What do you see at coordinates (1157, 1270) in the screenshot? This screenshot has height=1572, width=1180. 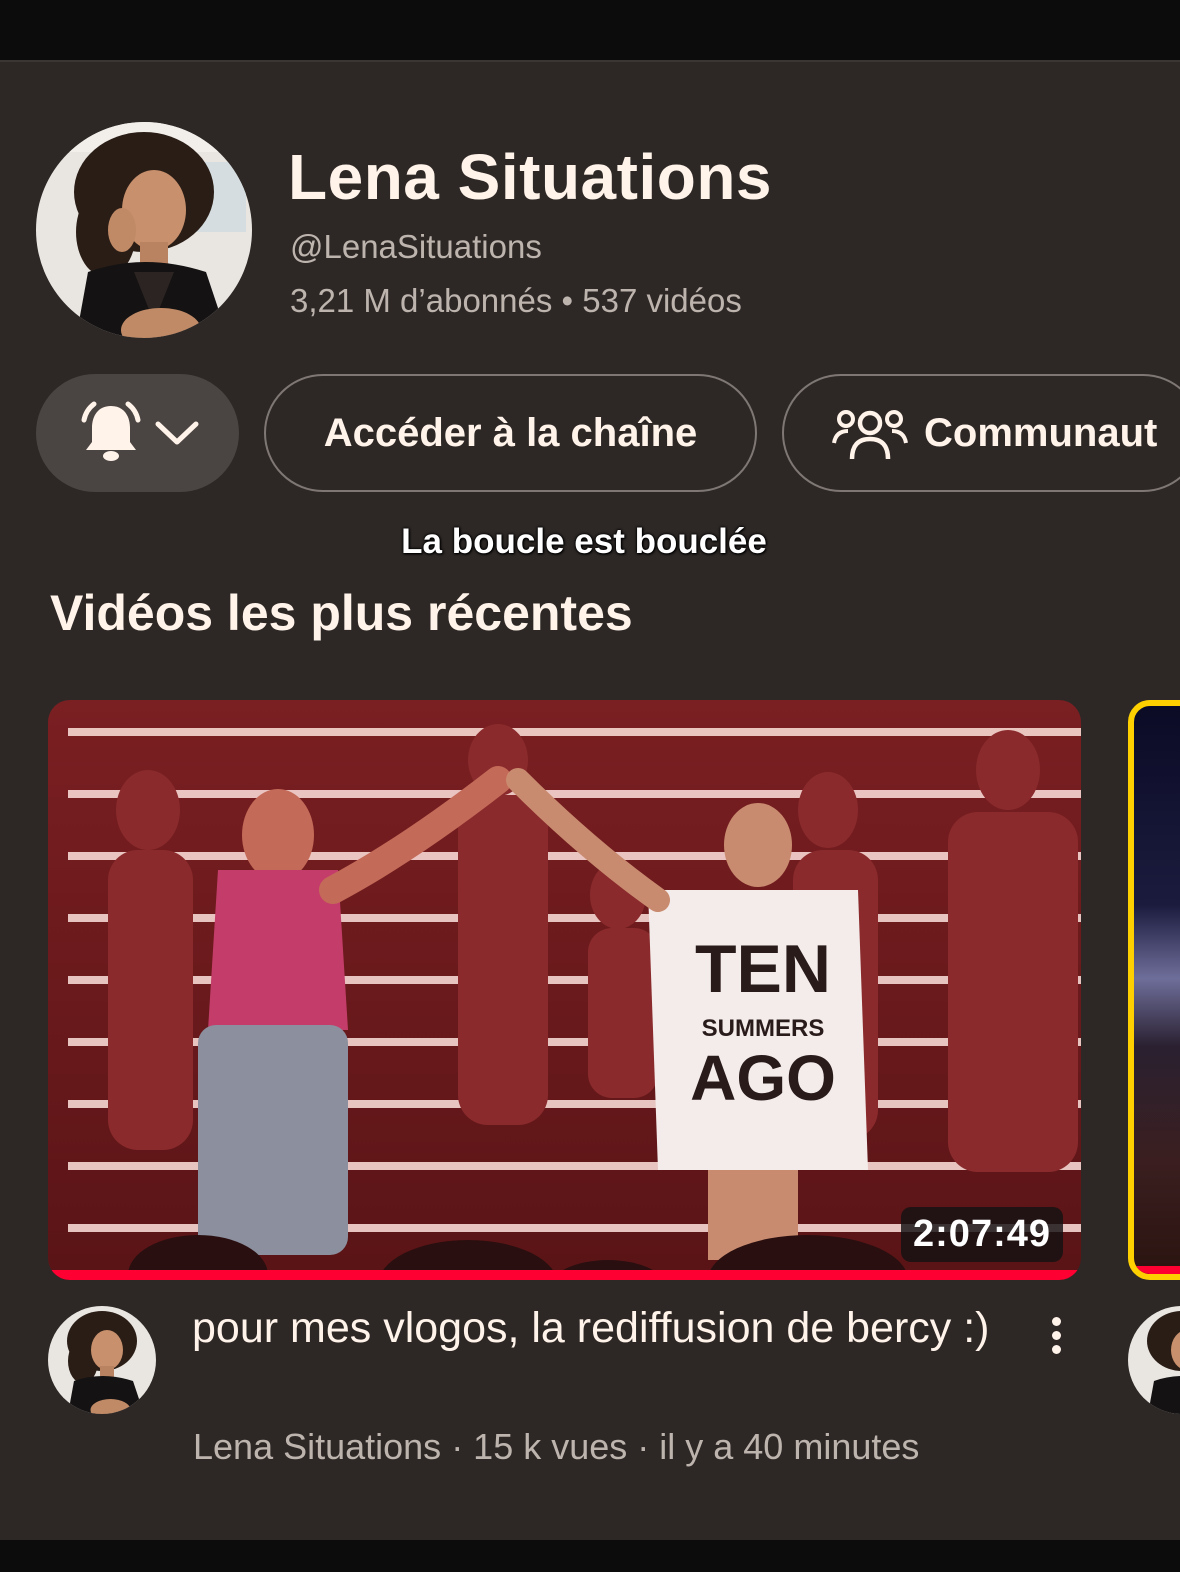 I see `next-watch-progress-bar` at bounding box center [1157, 1270].